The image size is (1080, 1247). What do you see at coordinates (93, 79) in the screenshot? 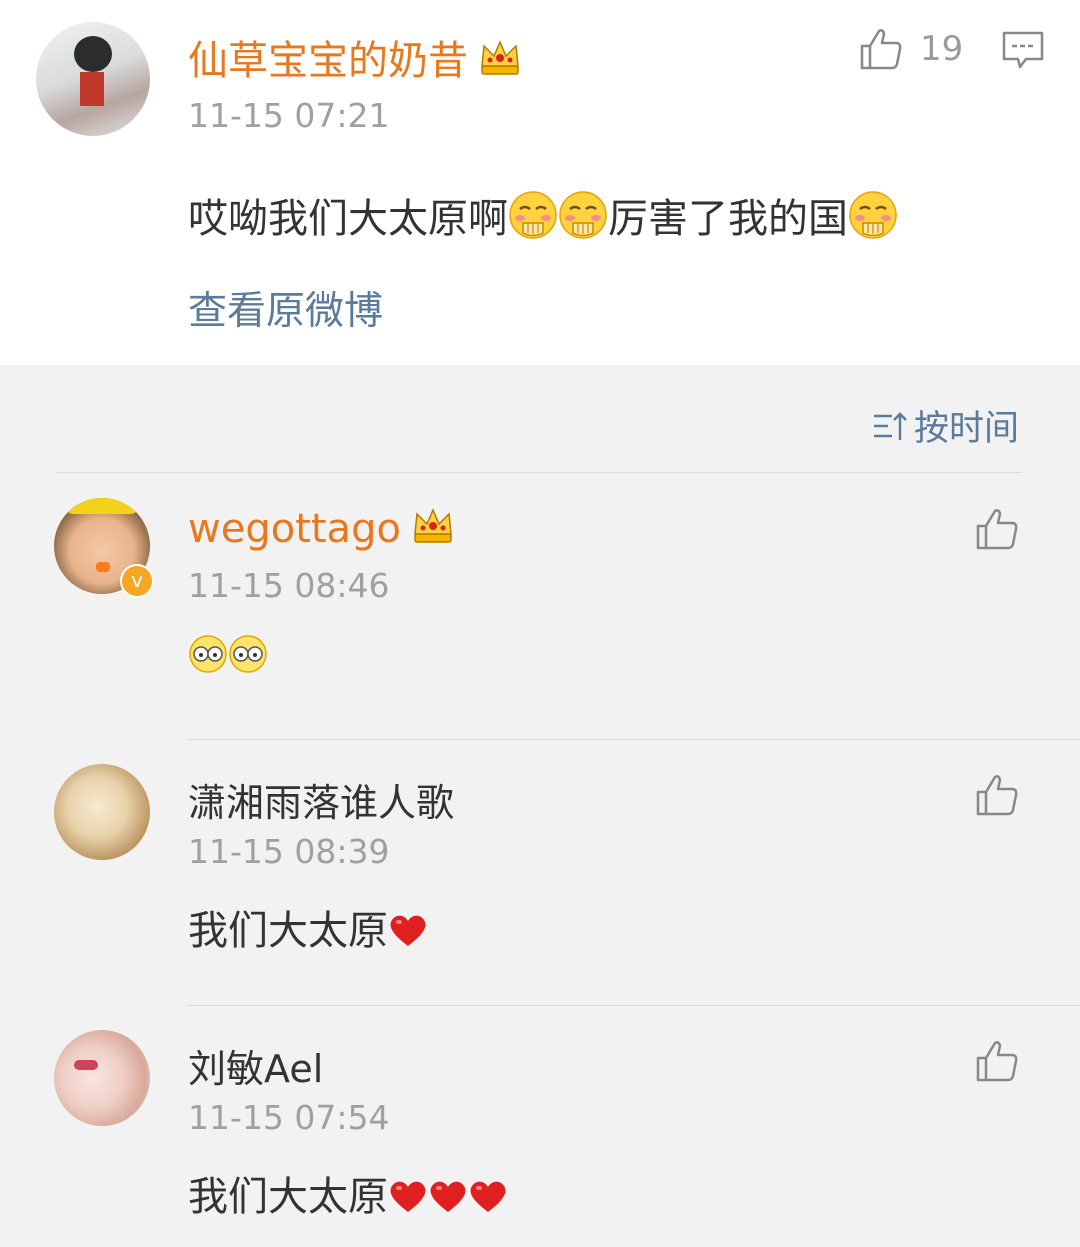
I see `post-avatar` at bounding box center [93, 79].